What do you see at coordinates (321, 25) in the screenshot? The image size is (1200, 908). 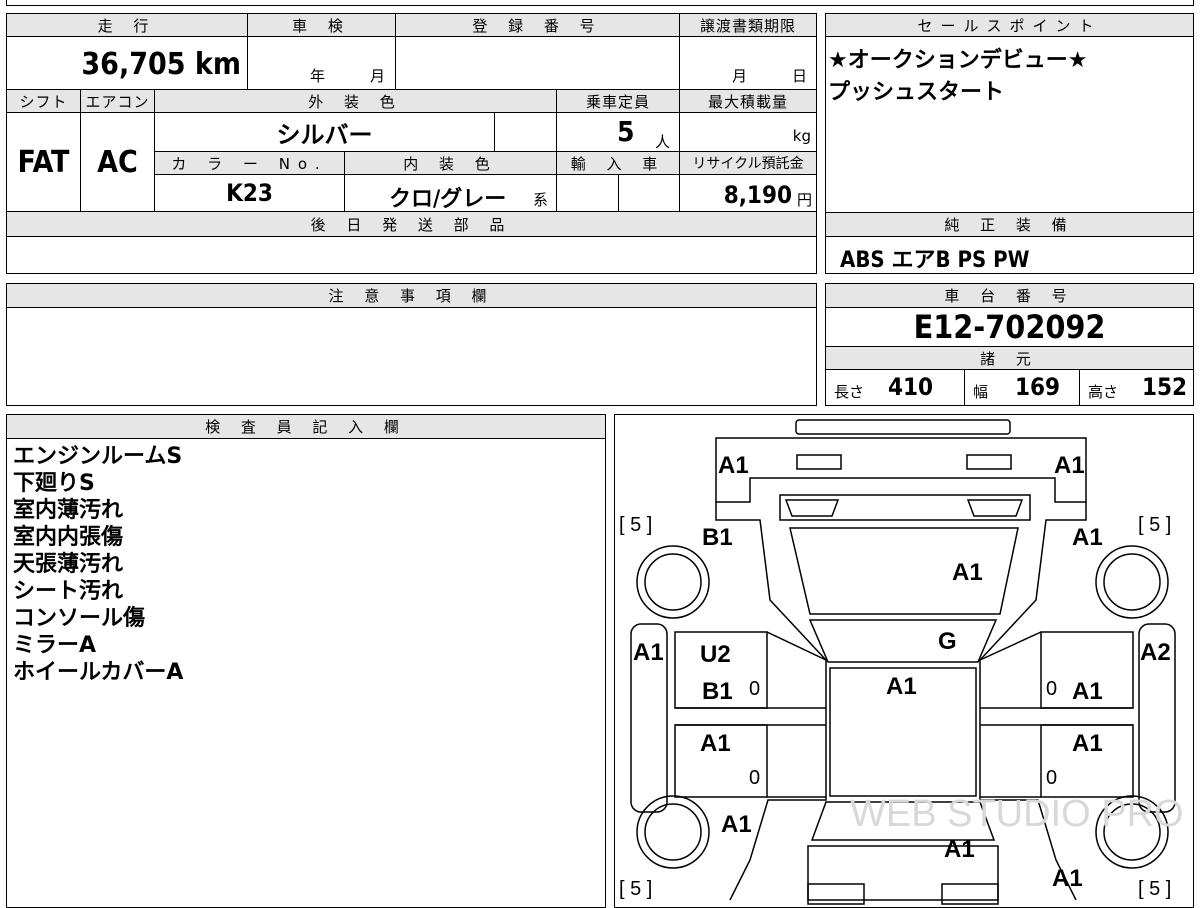 I see `shaken-header: 車 検` at bounding box center [321, 25].